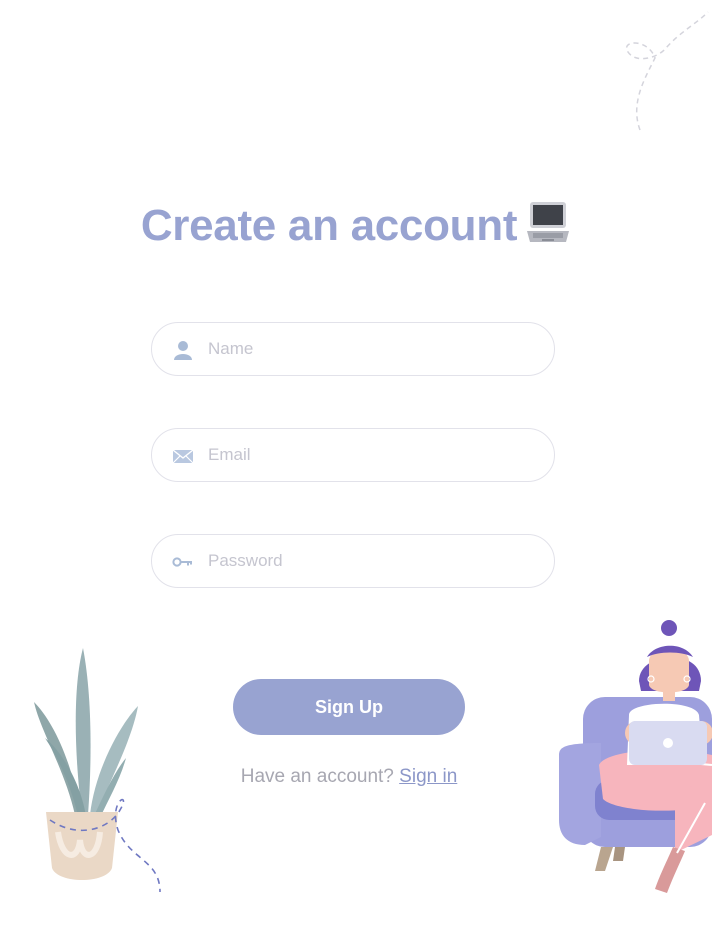  I want to click on laptop-icon, so click(548, 230).